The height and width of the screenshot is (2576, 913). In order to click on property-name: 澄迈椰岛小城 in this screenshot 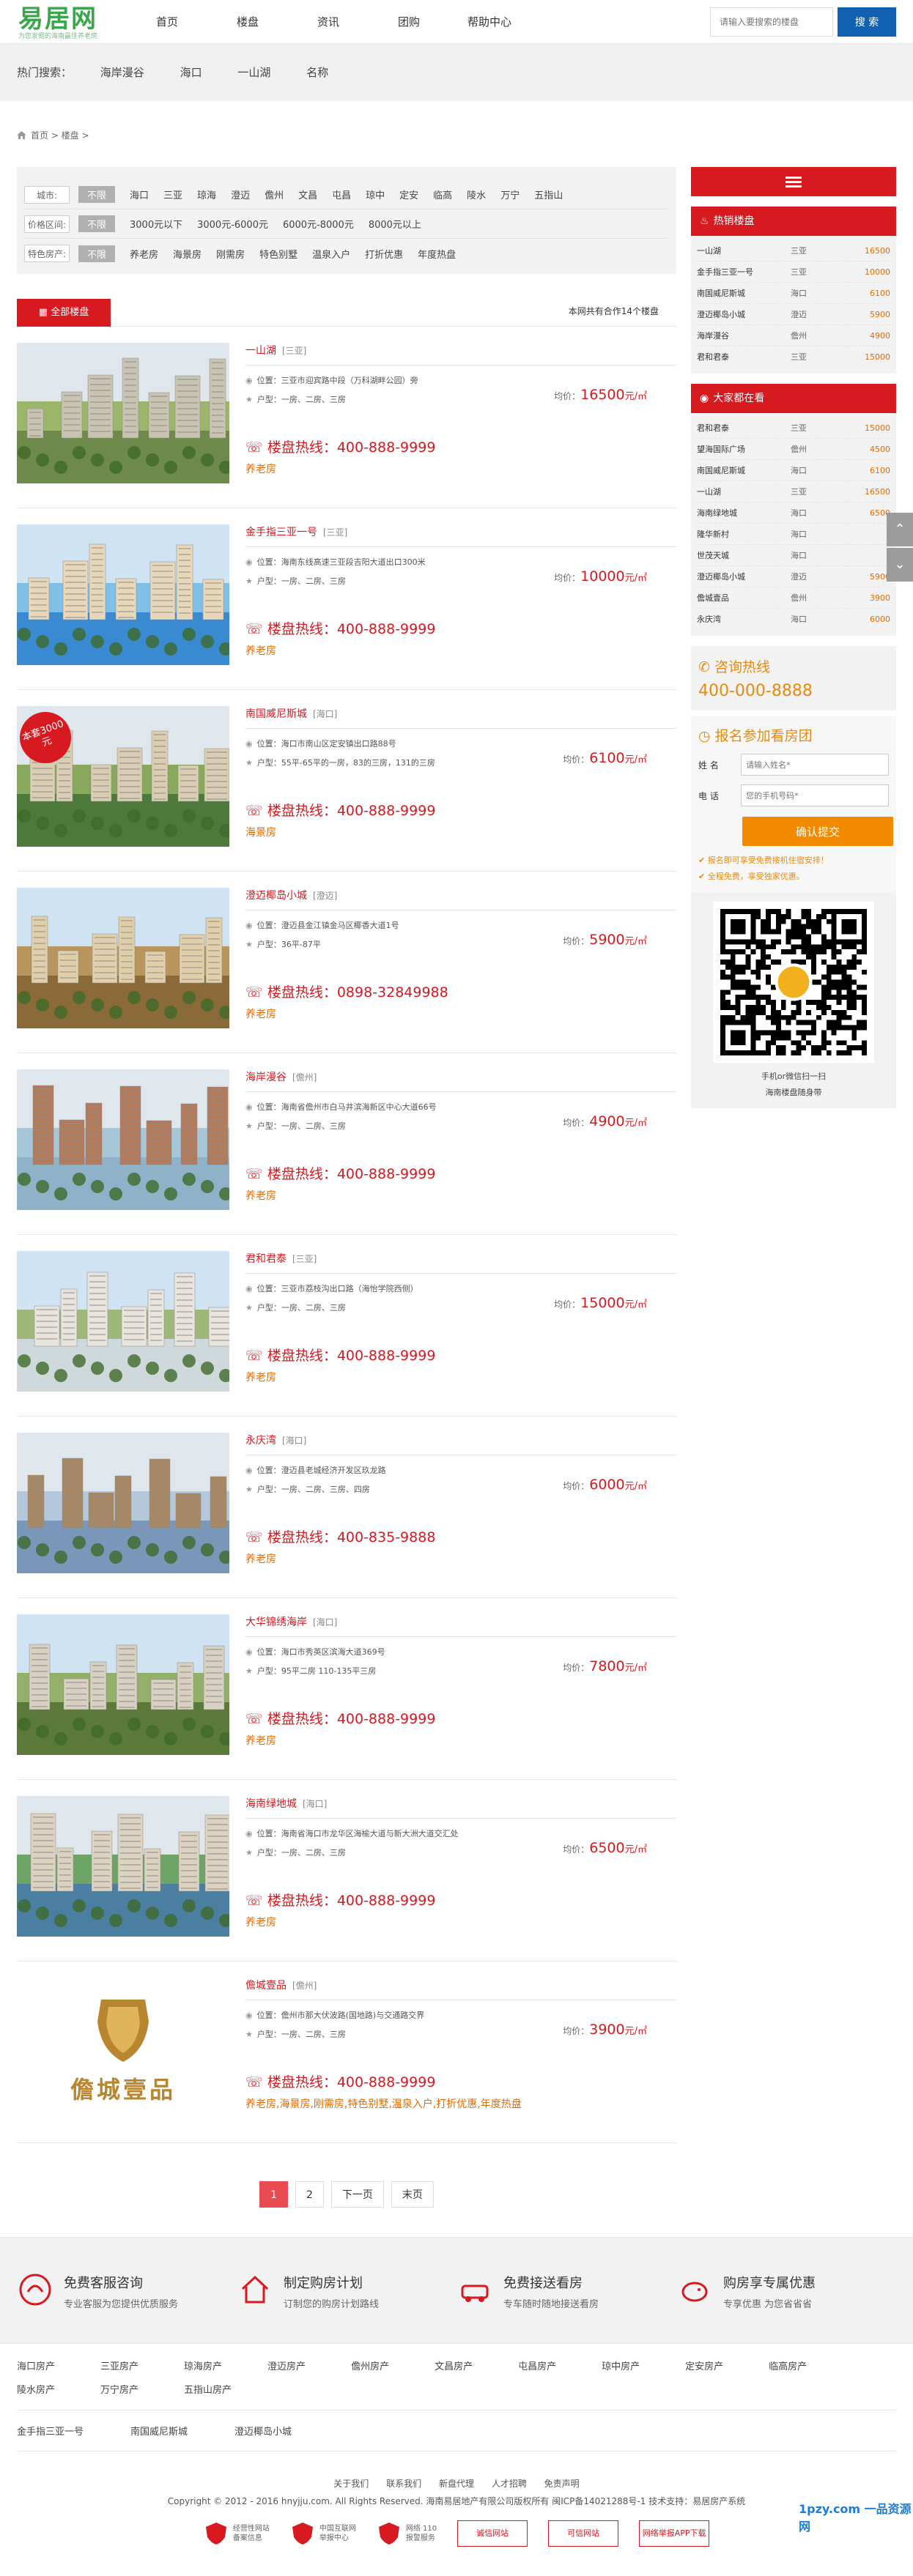, I will do `click(276, 896)`.